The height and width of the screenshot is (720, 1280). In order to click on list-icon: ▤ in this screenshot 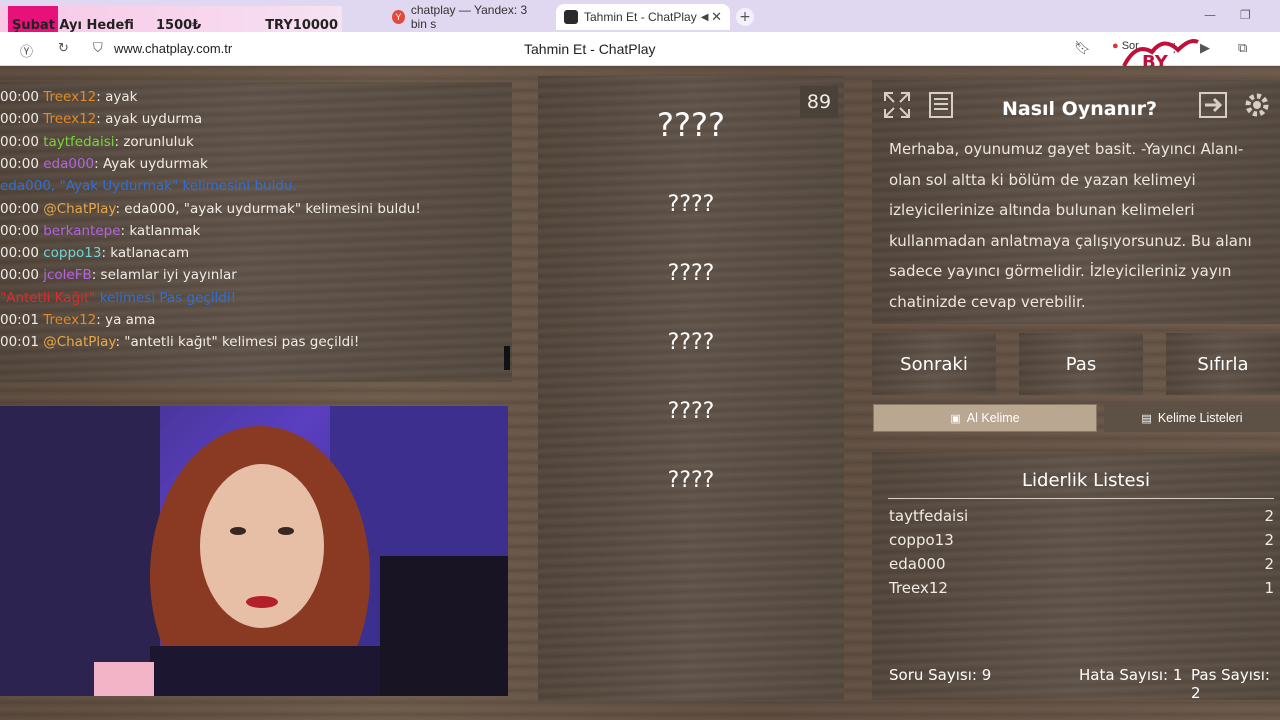, I will do `click(1146, 418)`.